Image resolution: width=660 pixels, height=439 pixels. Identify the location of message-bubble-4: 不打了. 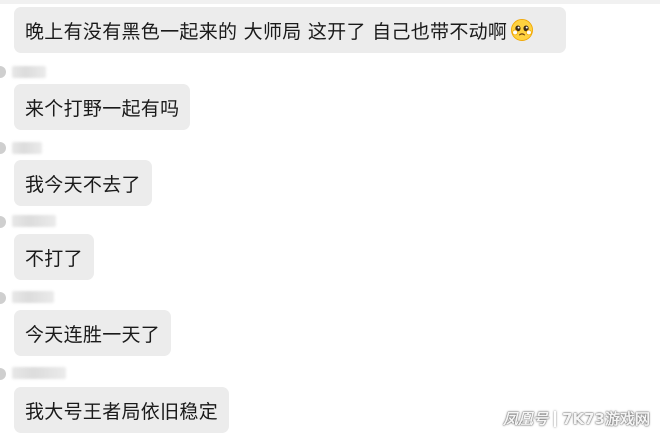
(54, 257).